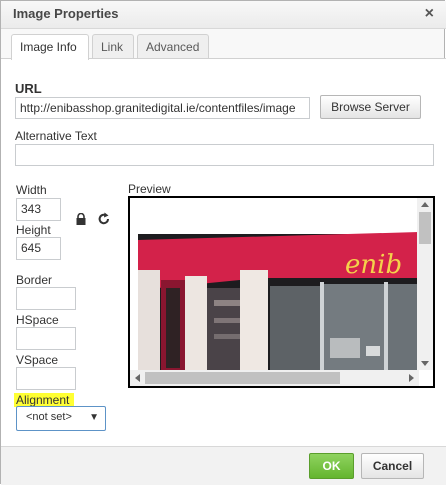  What do you see at coordinates (34, 280) in the screenshot?
I see `border-label: Border` at bounding box center [34, 280].